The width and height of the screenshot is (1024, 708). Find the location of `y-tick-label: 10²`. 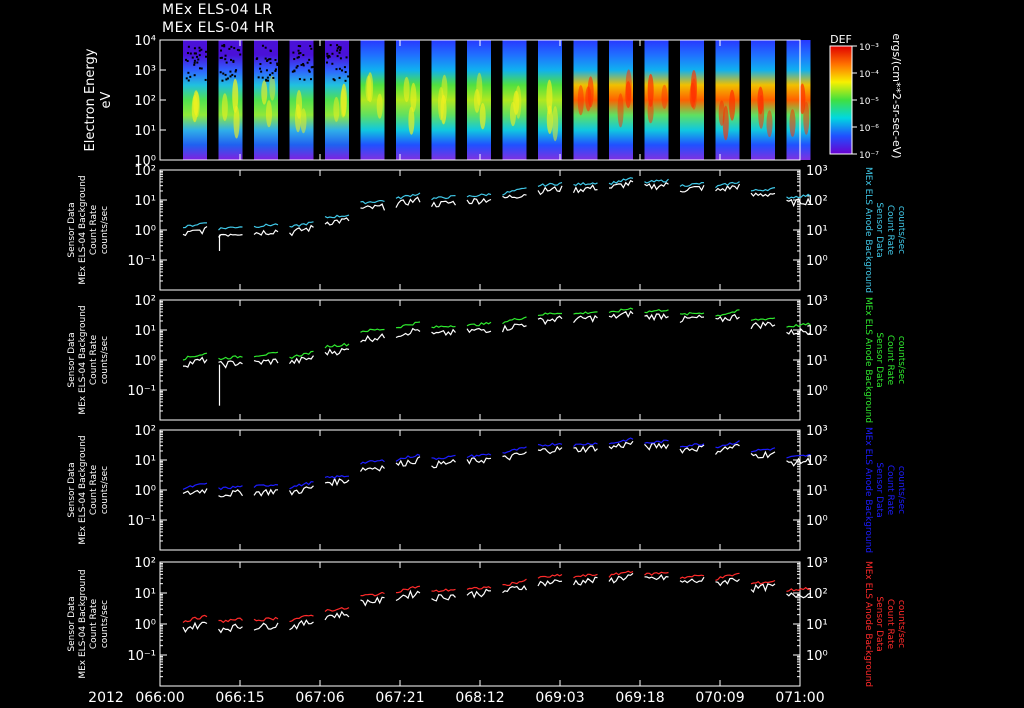

y-tick-label: 10² is located at coordinates (145, 101).